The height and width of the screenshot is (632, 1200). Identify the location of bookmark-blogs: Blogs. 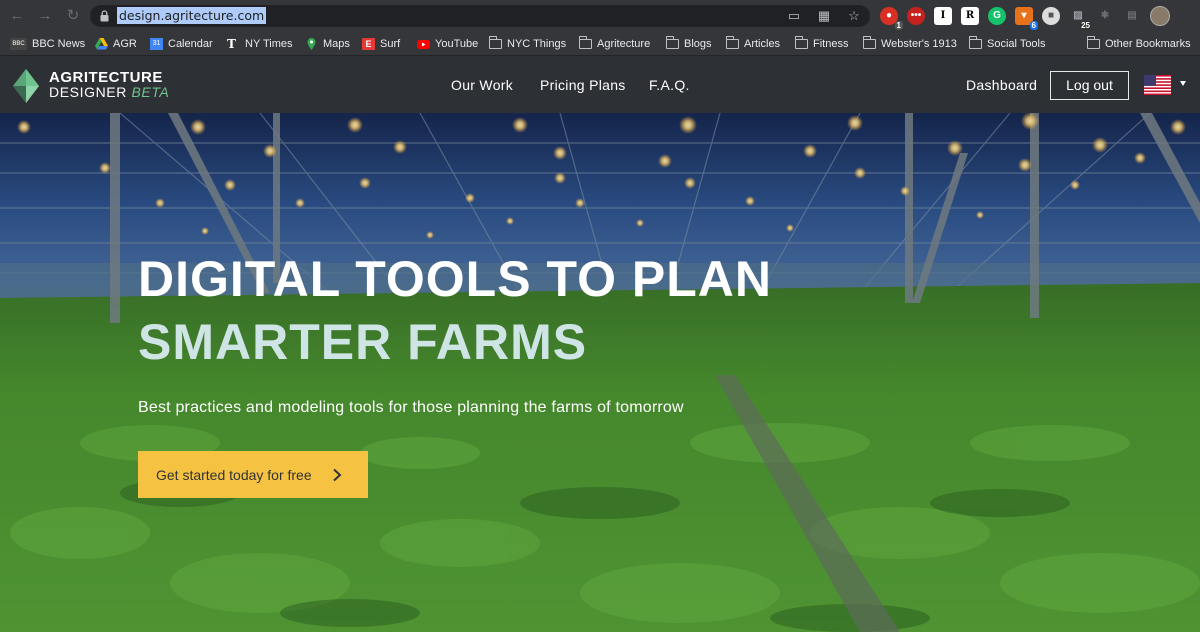
(688, 44).